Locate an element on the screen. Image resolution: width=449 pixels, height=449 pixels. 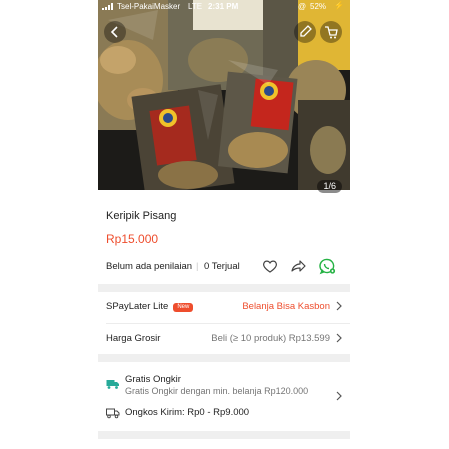
spaylater-value: Belanja Bisa Kasbon is located at coordinates (286, 306).